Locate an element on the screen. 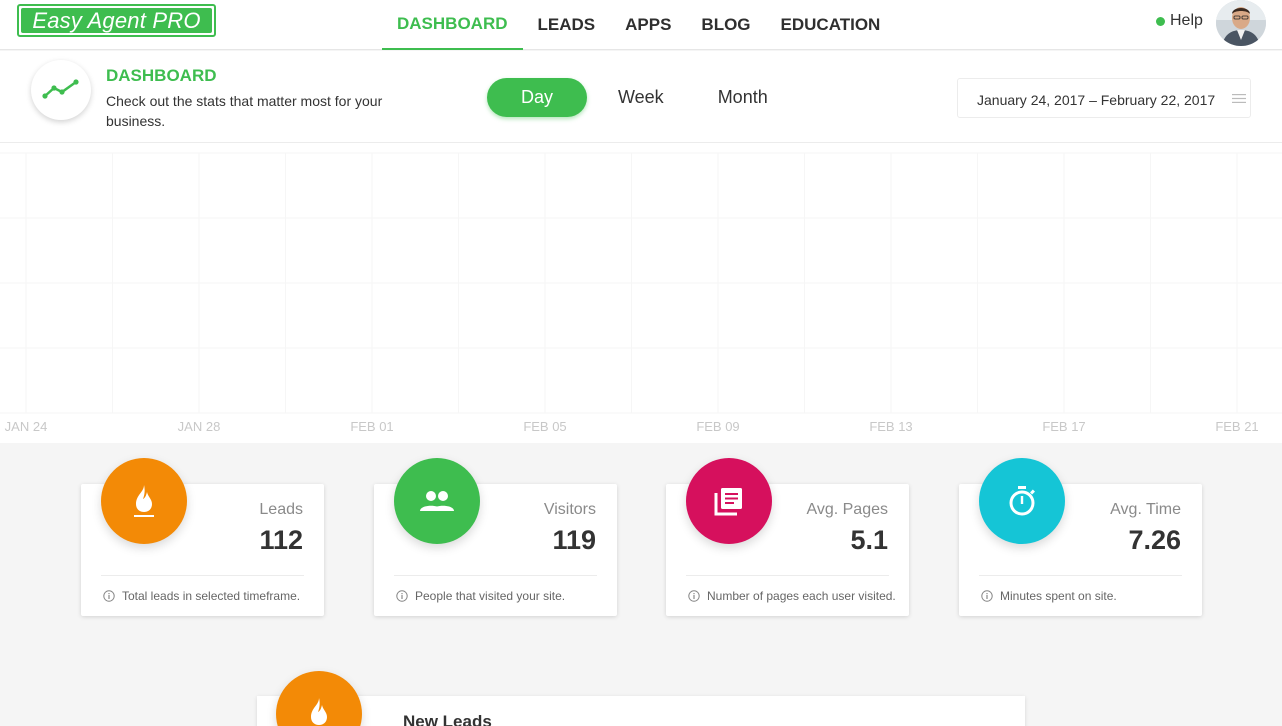 The width and height of the screenshot is (1282, 726). new-leads-panel: New Leads is located at coordinates (641, 711).